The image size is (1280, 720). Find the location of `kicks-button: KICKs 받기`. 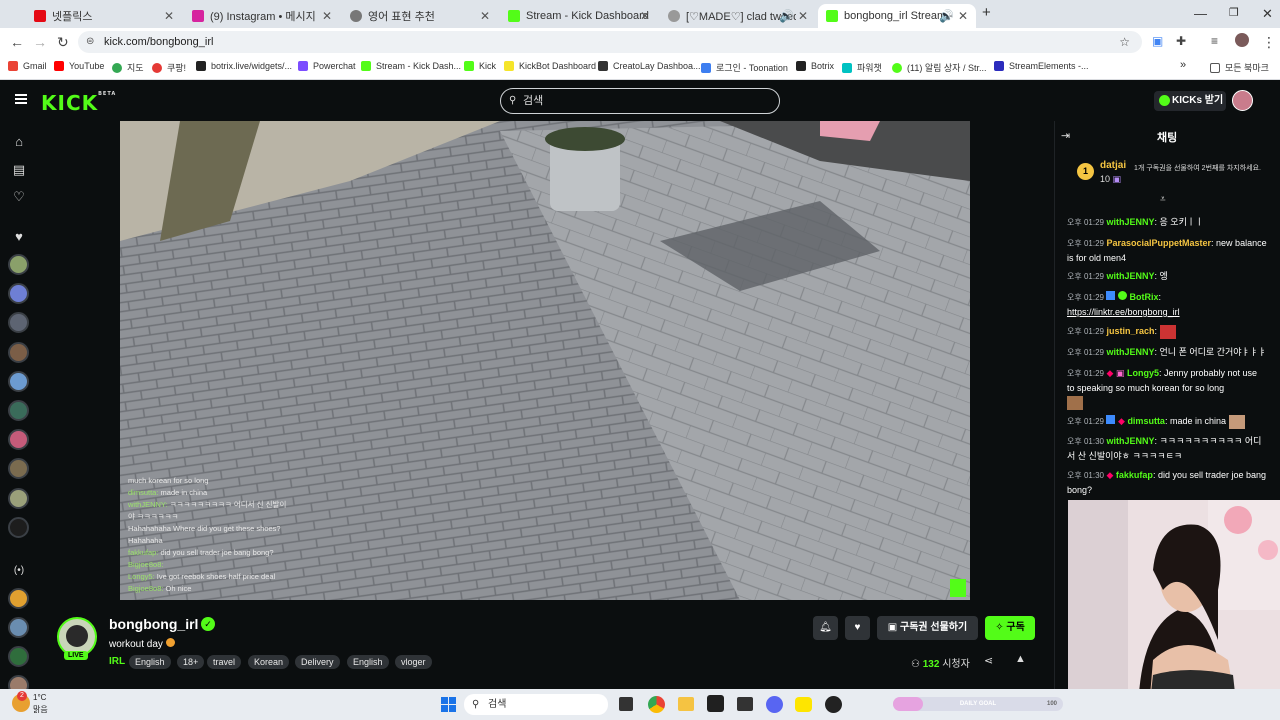

kicks-button: KICKs 받기 is located at coordinates (1190, 101).